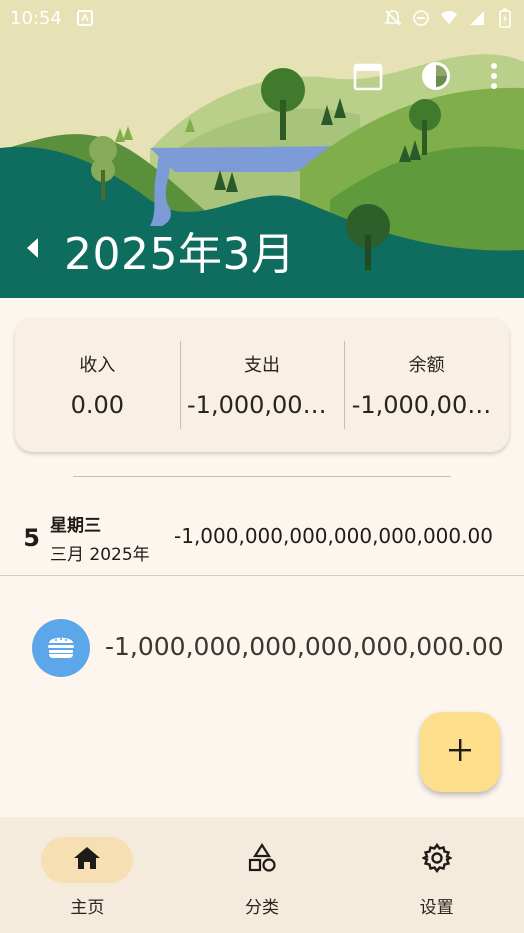 Image resolution: width=524 pixels, height=933 pixels. What do you see at coordinates (31, 538) in the screenshot?
I see `day-number: 5` at bounding box center [31, 538].